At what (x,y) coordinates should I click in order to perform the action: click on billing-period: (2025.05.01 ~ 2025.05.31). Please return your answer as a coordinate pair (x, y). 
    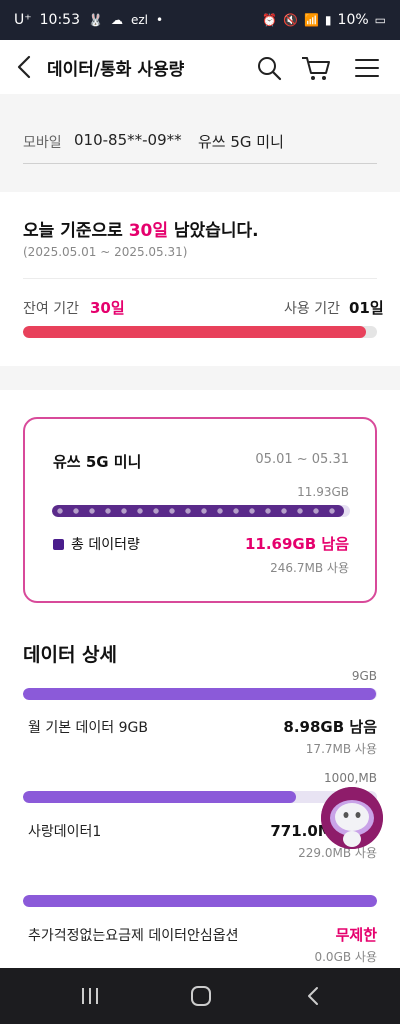
    Looking at the image, I should click on (105, 252).